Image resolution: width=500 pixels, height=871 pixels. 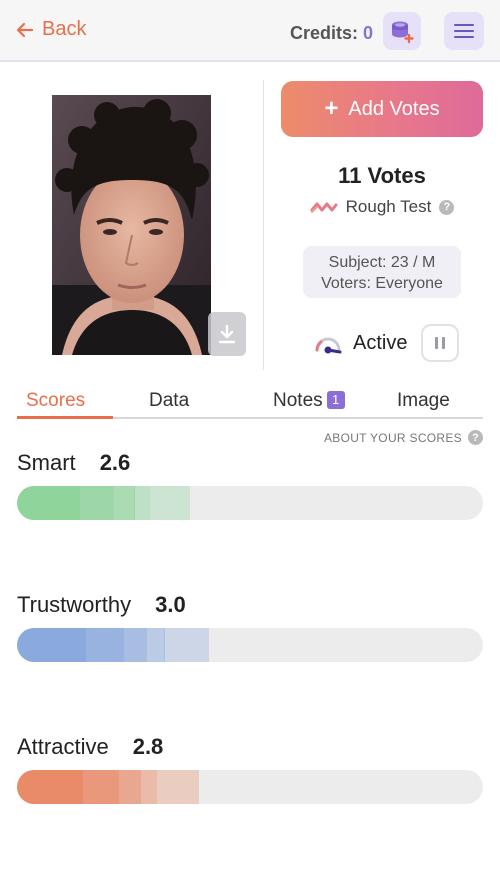 I want to click on arrow-left-icon, so click(x=25, y=29).